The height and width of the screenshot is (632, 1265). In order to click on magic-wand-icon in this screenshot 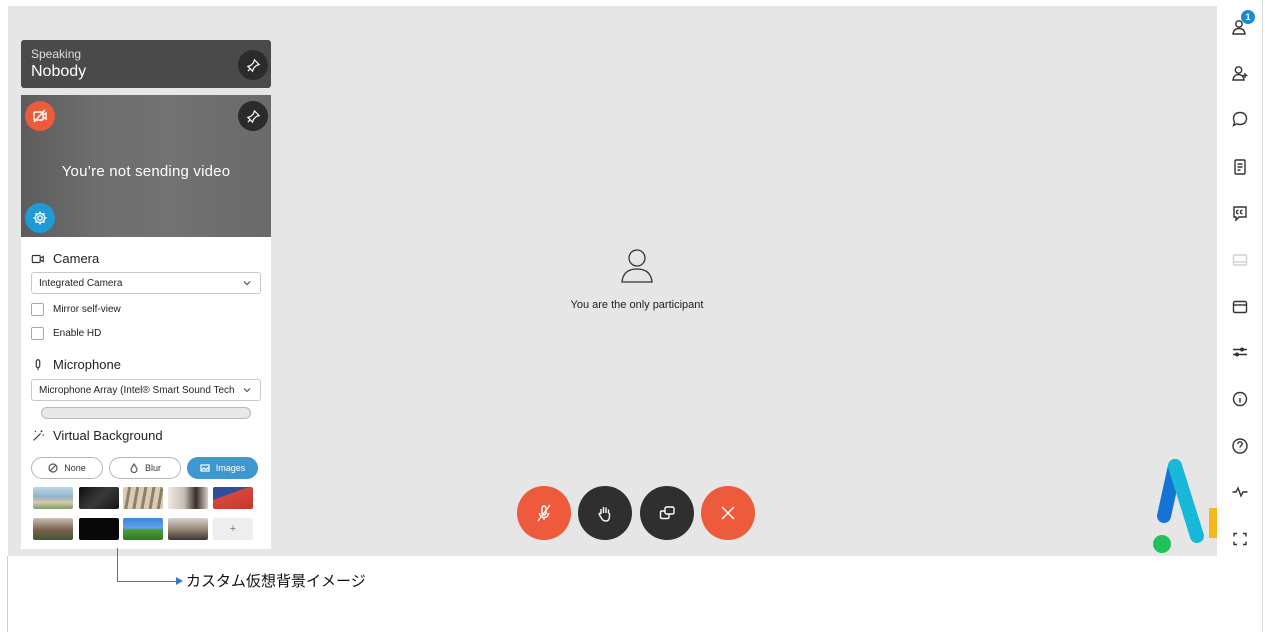, I will do `click(38, 435)`.